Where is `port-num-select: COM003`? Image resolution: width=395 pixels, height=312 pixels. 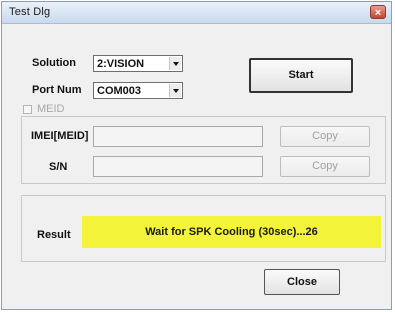
port-num-select: COM003 is located at coordinates (138, 90).